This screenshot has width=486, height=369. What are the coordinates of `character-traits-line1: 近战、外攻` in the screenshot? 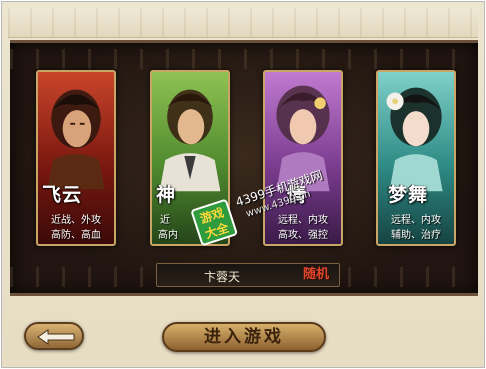 It's located at (76, 220).